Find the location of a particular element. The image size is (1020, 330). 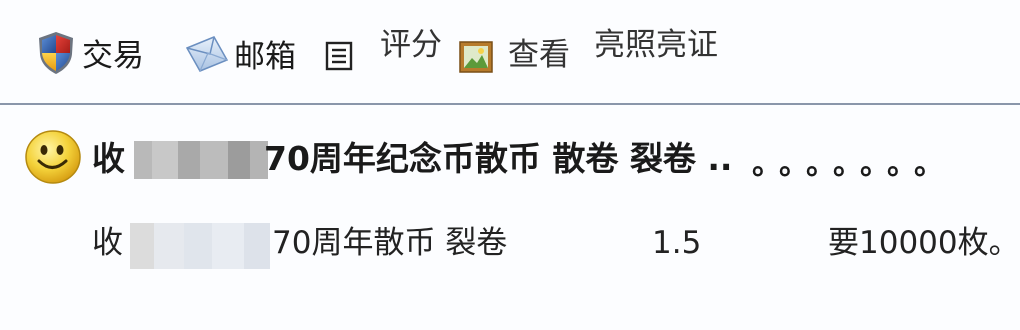

title-prefix: 收 is located at coordinates (108, 158).